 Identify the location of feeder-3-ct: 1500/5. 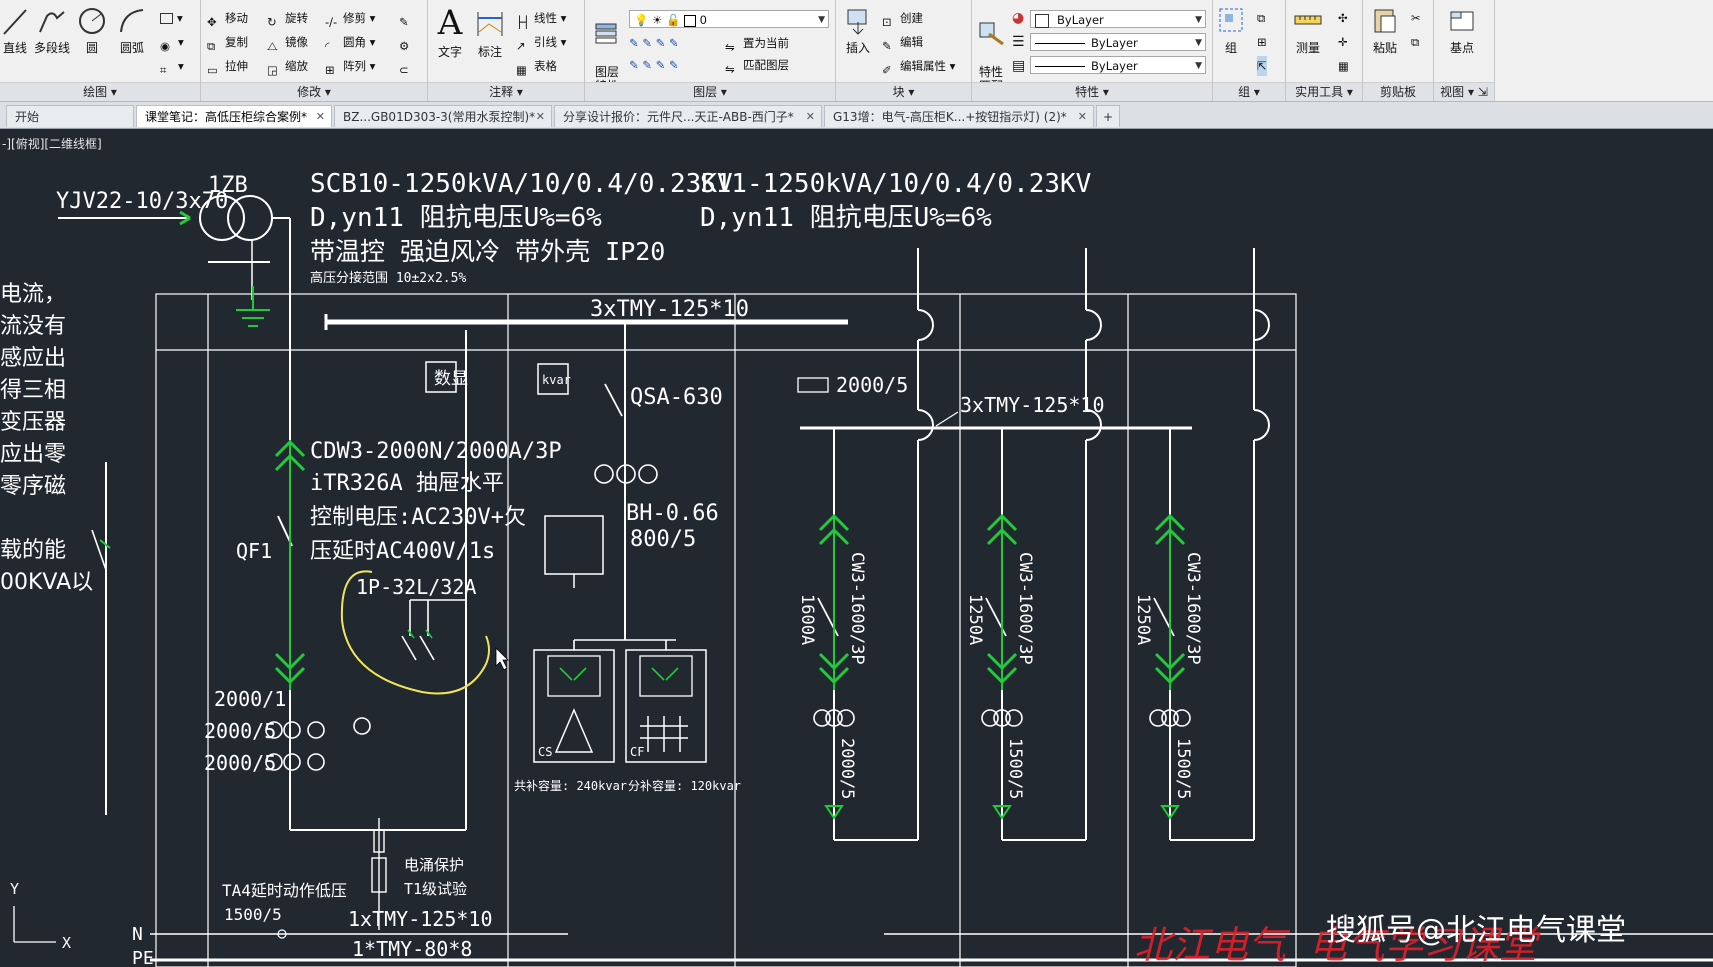
(1183, 768).